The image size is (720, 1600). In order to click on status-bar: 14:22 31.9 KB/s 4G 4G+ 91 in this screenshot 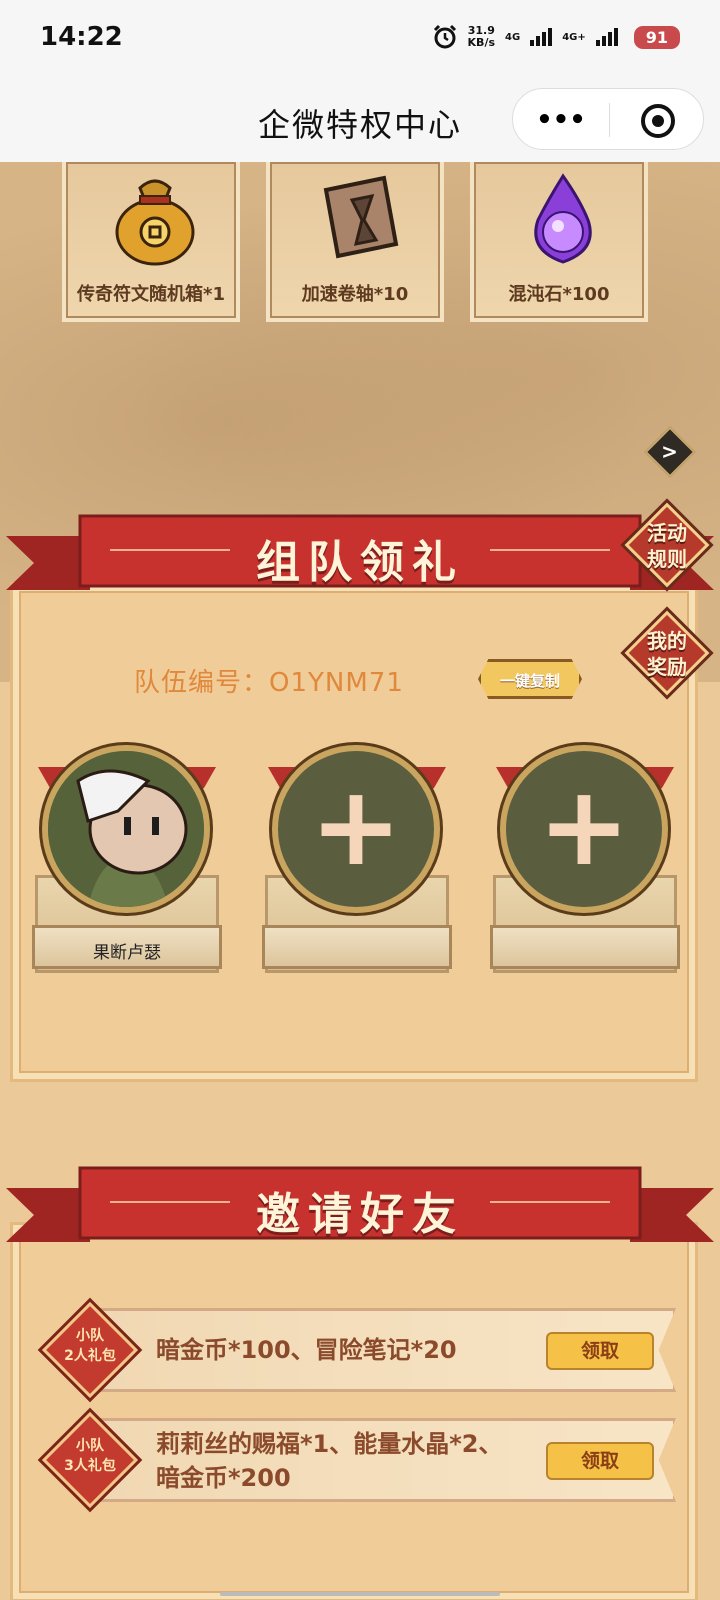, I will do `click(360, 39)`.